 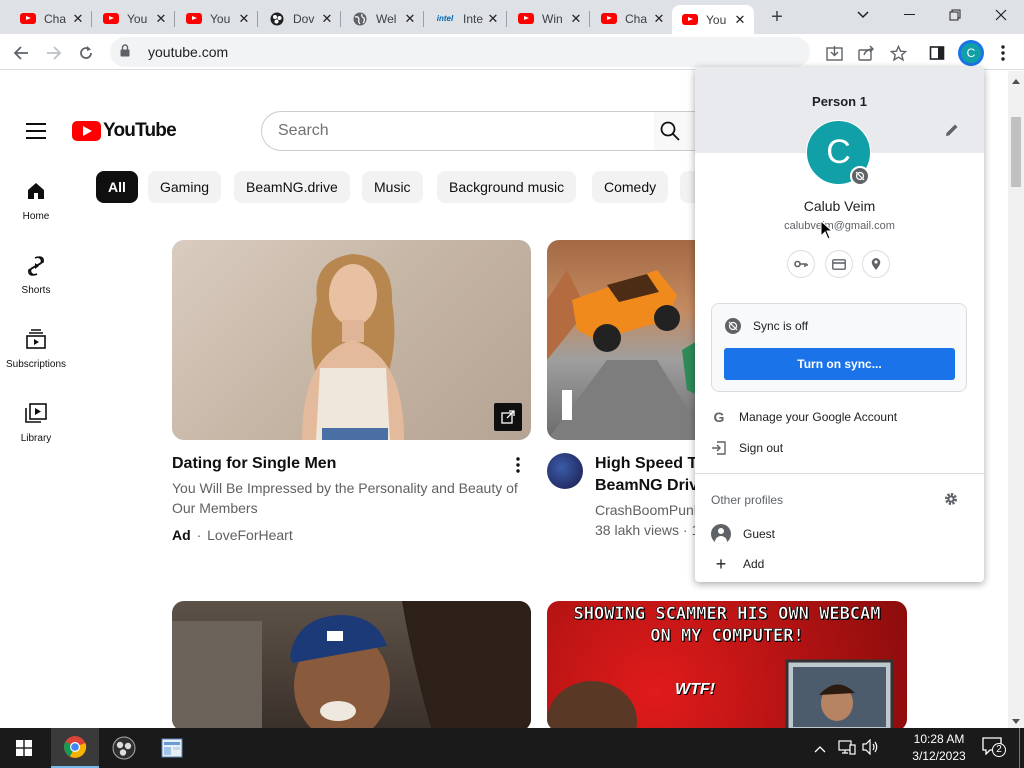 What do you see at coordinates (627, 340) in the screenshot?
I see `video-thumbnail-beamng` at bounding box center [627, 340].